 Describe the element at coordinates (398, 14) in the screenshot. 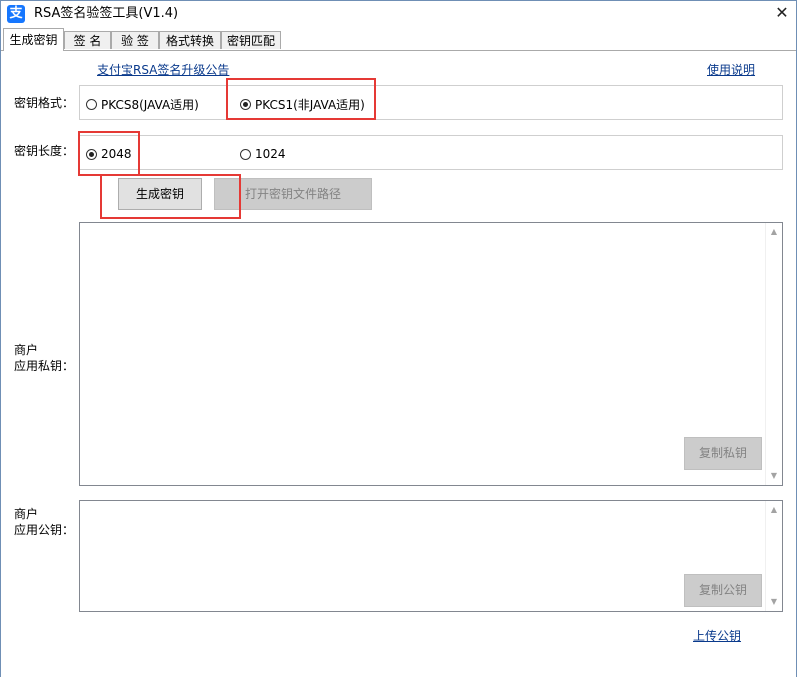

I see `title-bar: 支 RSA签名验签工具(V1.4) ✕` at that location.